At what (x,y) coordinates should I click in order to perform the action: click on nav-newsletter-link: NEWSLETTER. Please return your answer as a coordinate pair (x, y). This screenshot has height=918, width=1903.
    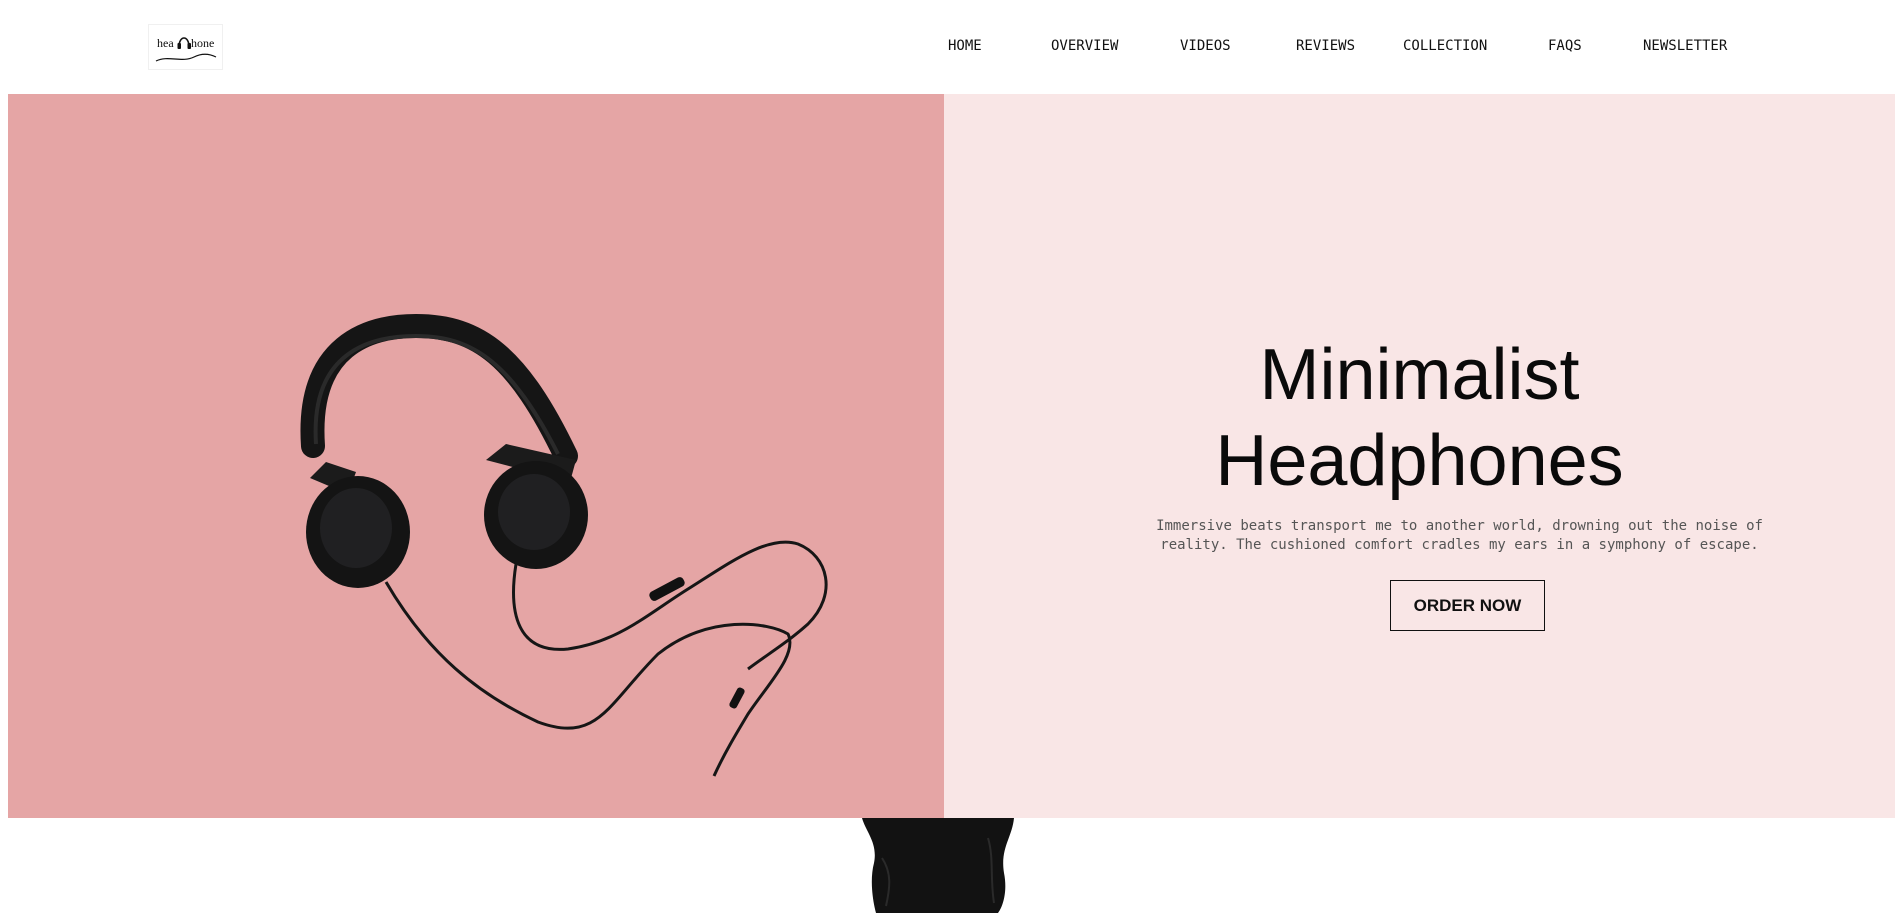
    Looking at the image, I should click on (1685, 46).